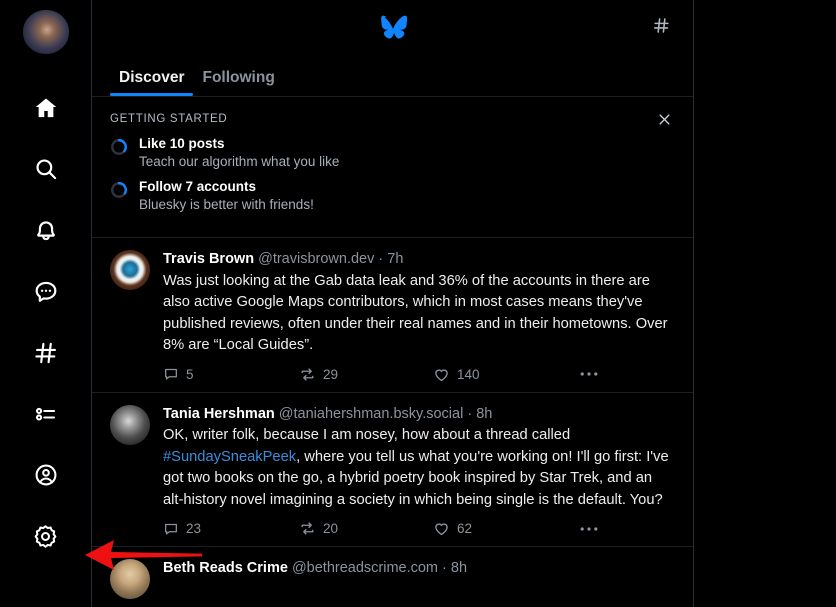 The height and width of the screenshot is (607, 836). I want to click on sidebar-item-settings, so click(46, 536).